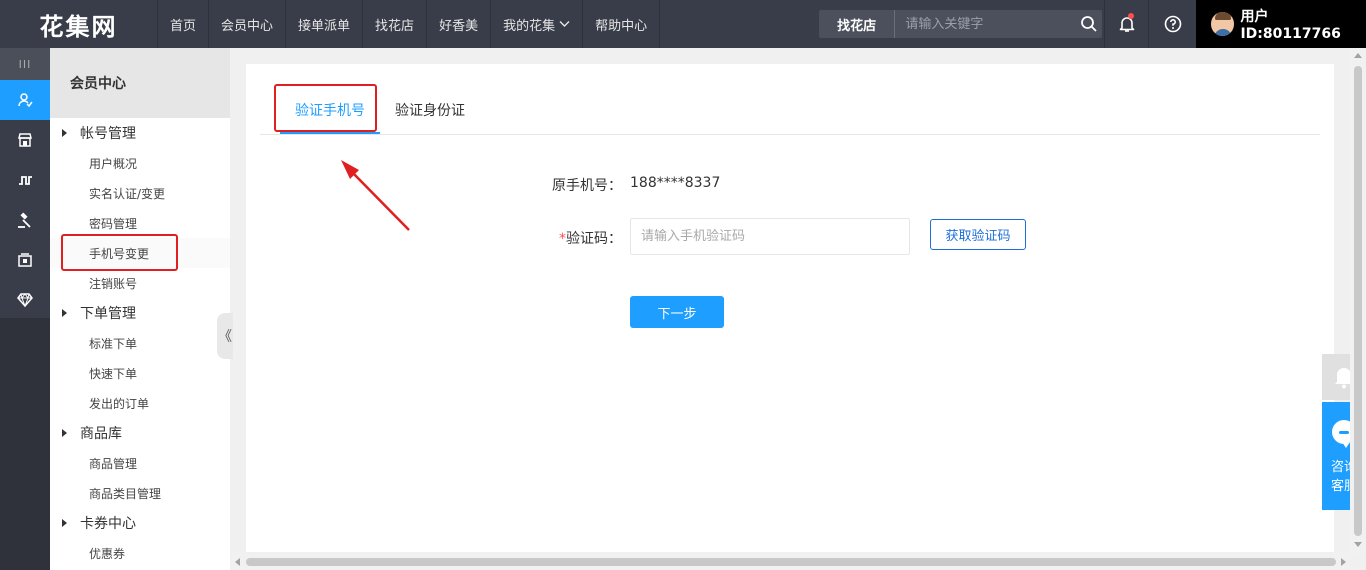 The height and width of the screenshot is (570, 1366). I want to click on verify-tabs: 验证手机号 验证身份证, so click(790, 110).